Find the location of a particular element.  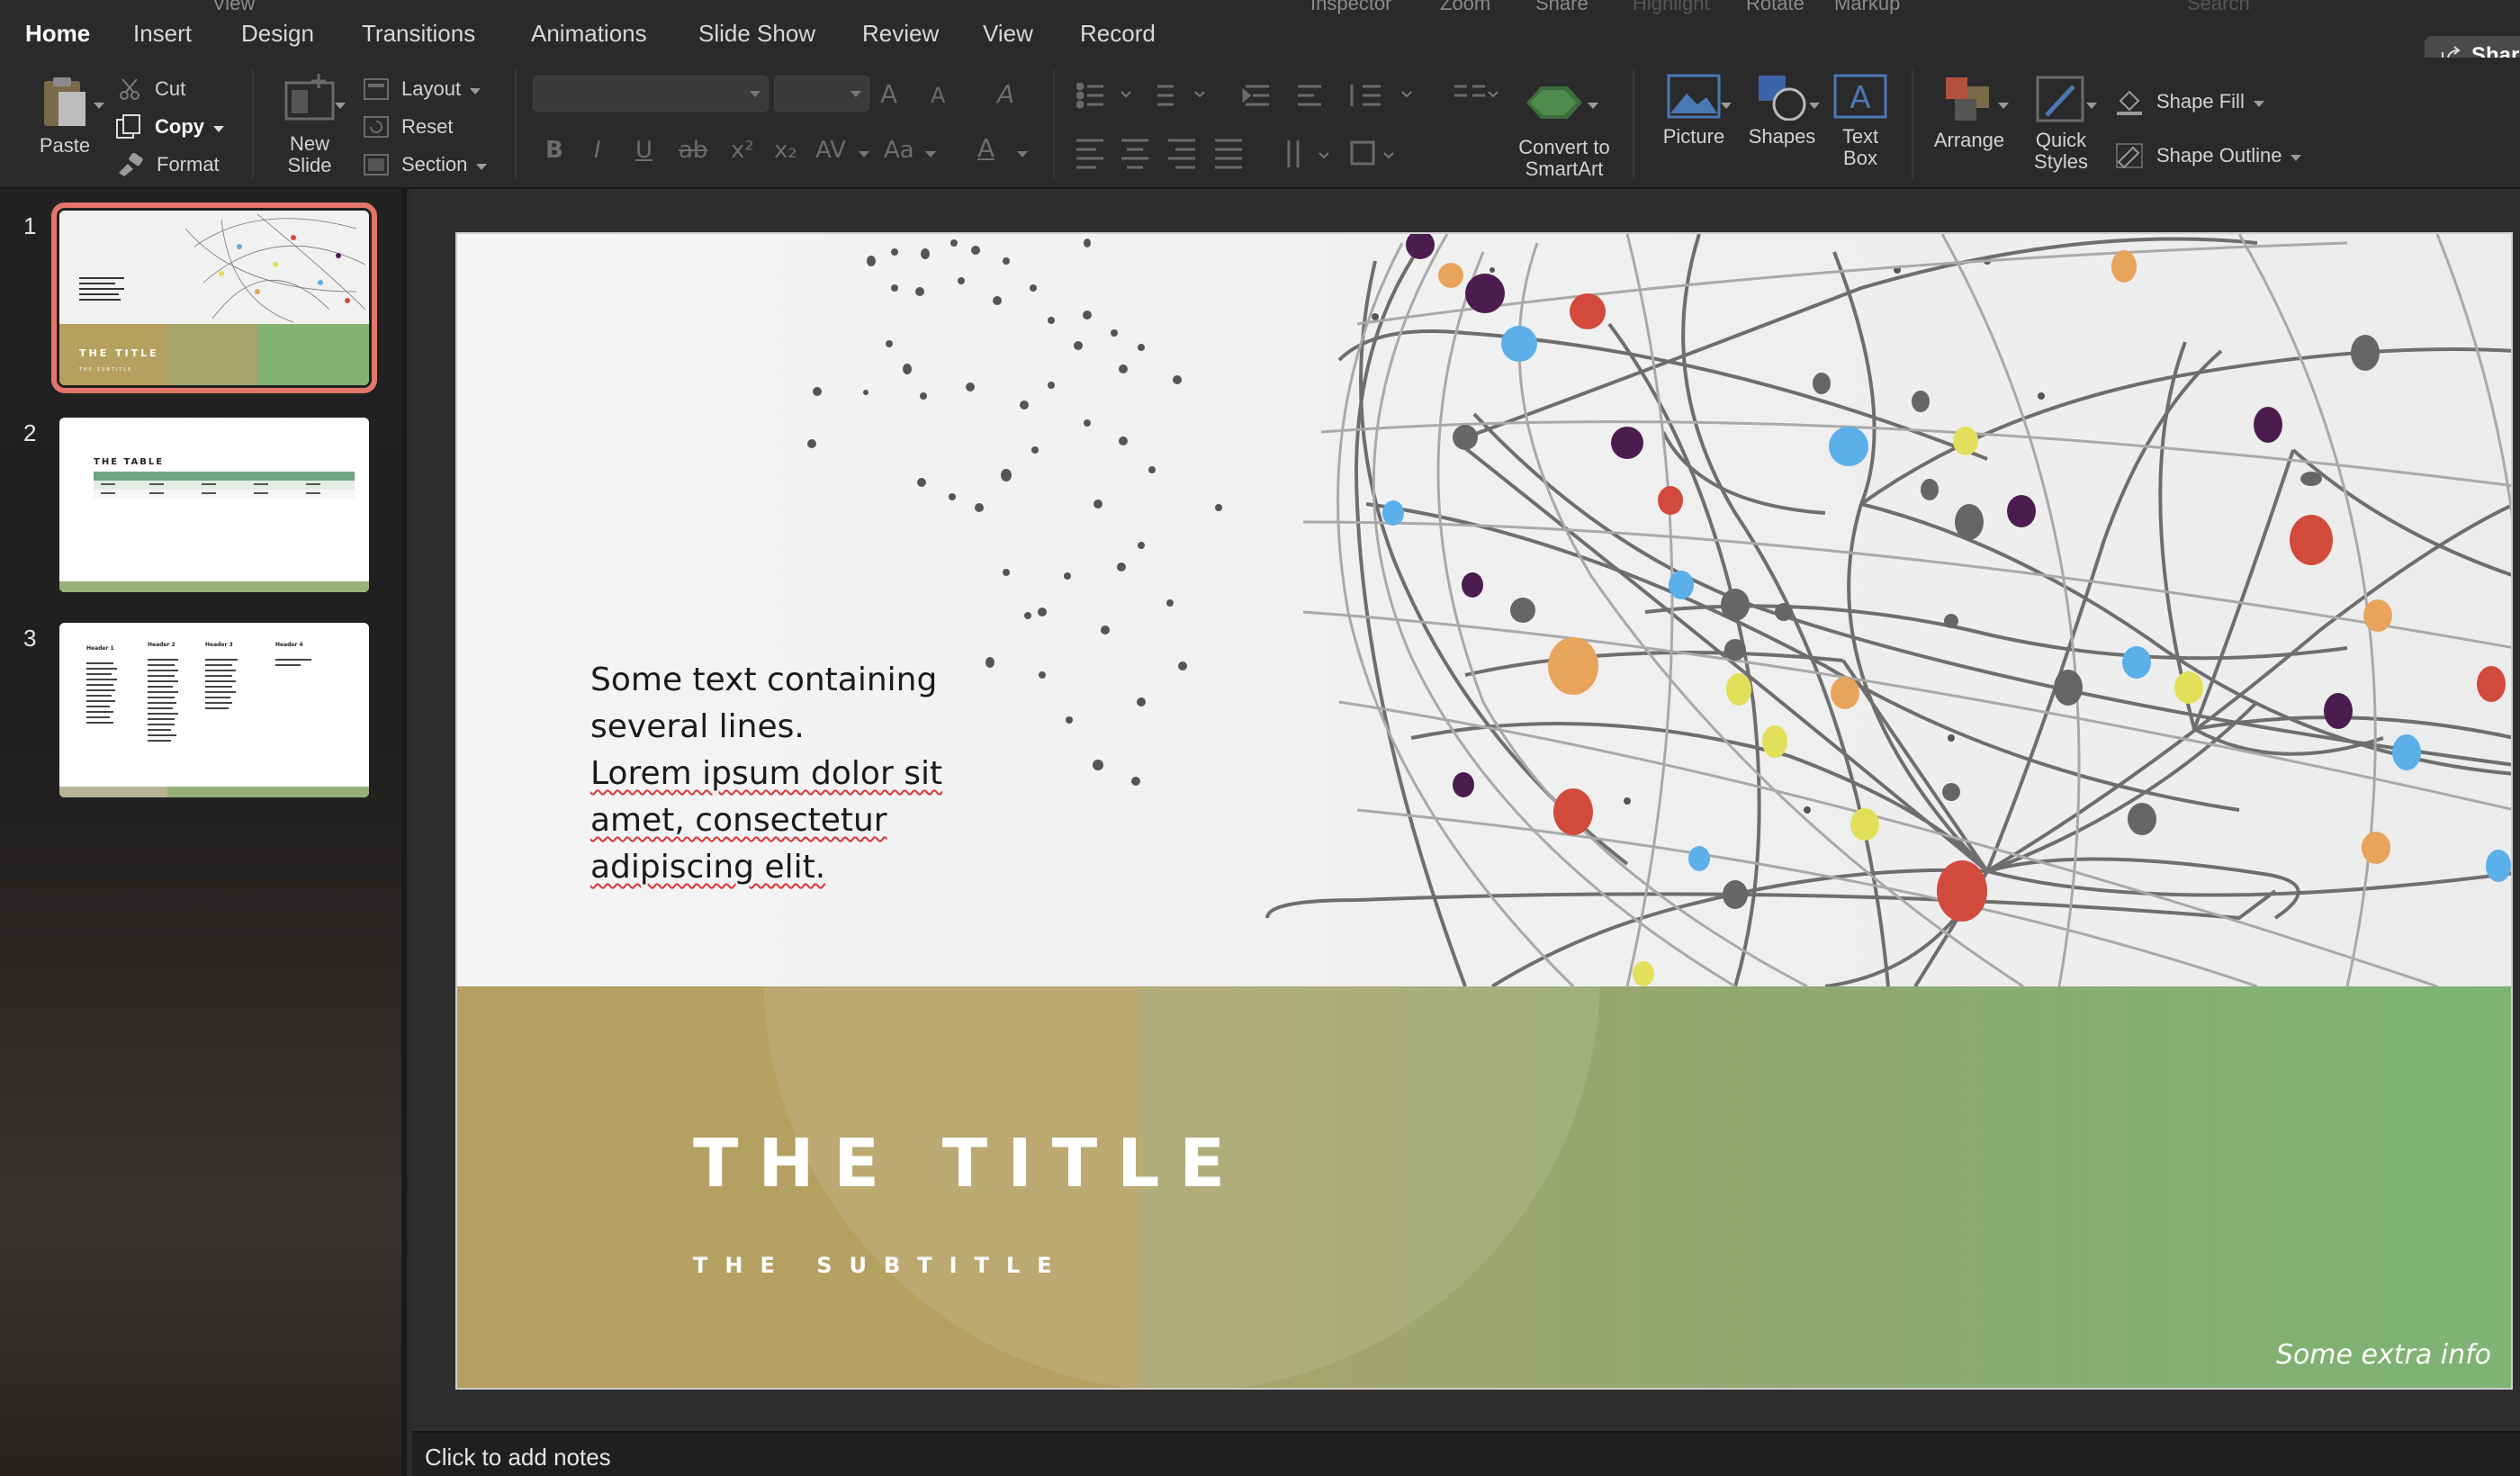

text-box-icon: A is located at coordinates (1860, 97).